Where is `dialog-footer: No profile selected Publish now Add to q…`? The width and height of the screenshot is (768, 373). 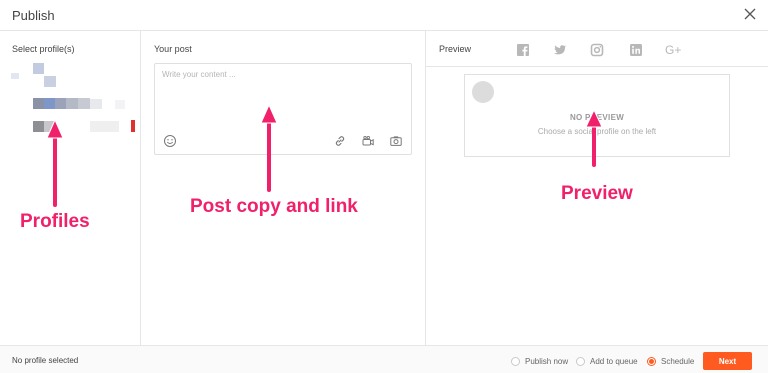
dialog-footer: No profile selected Publish now Add to q… is located at coordinates (384, 359).